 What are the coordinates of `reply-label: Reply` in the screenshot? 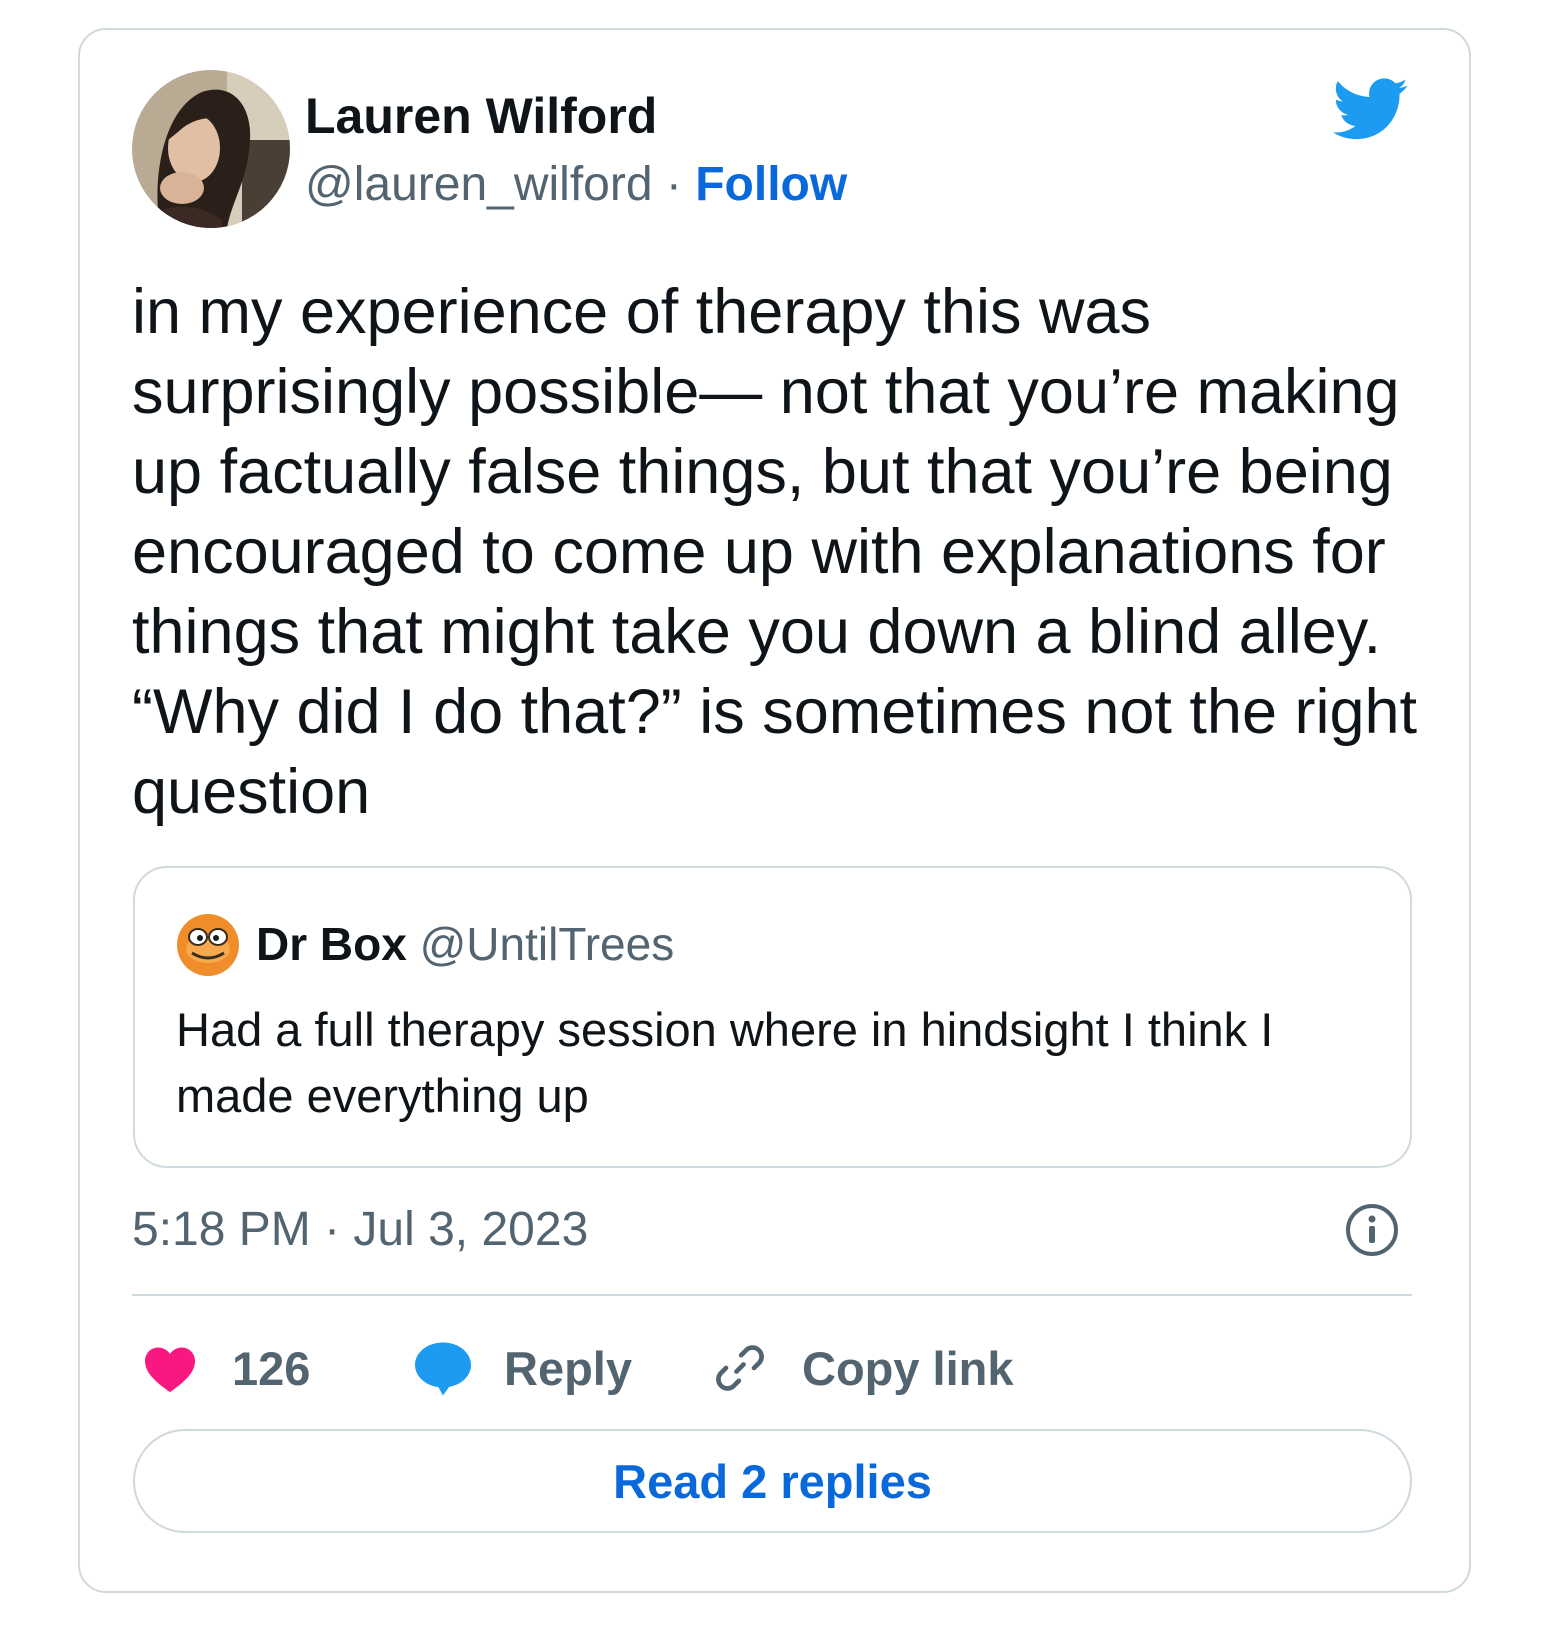 It's located at (568, 1368).